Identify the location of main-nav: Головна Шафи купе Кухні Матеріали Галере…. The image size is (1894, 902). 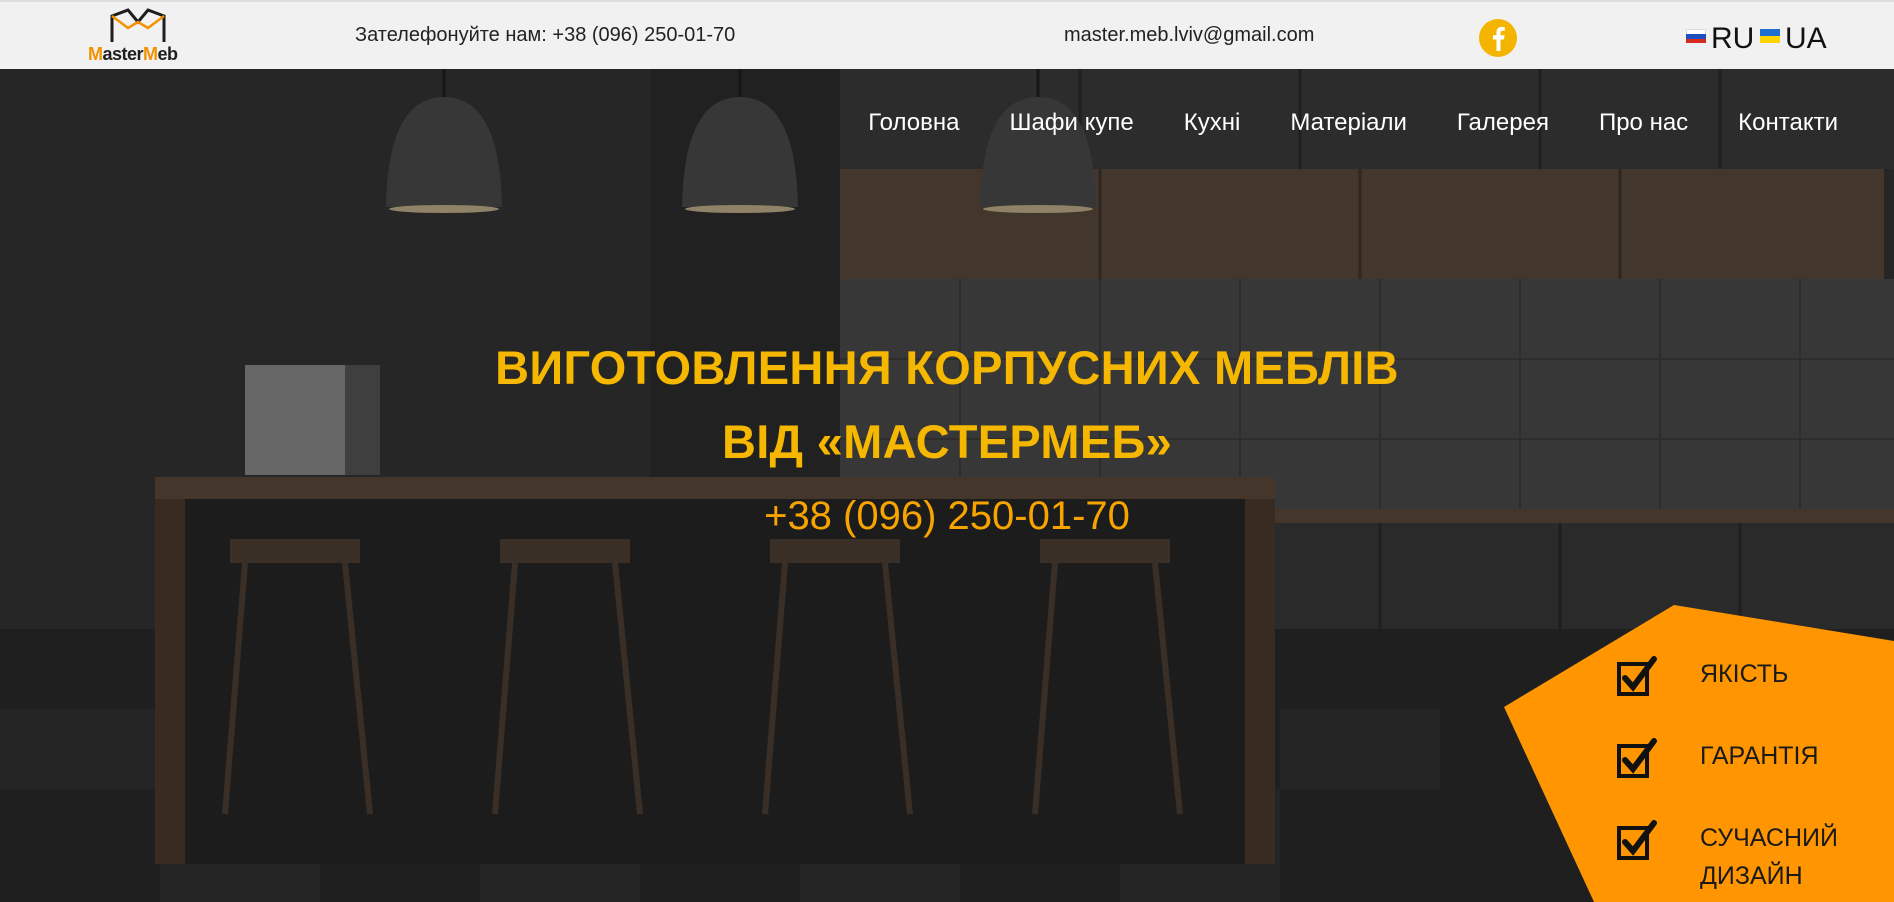
(1328, 123).